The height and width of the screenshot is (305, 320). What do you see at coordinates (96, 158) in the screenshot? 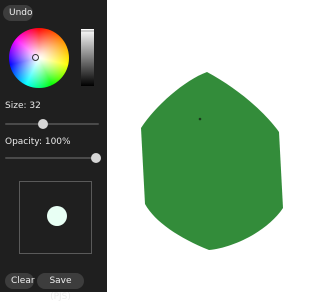
I see `opacity-slider-thumb` at bounding box center [96, 158].